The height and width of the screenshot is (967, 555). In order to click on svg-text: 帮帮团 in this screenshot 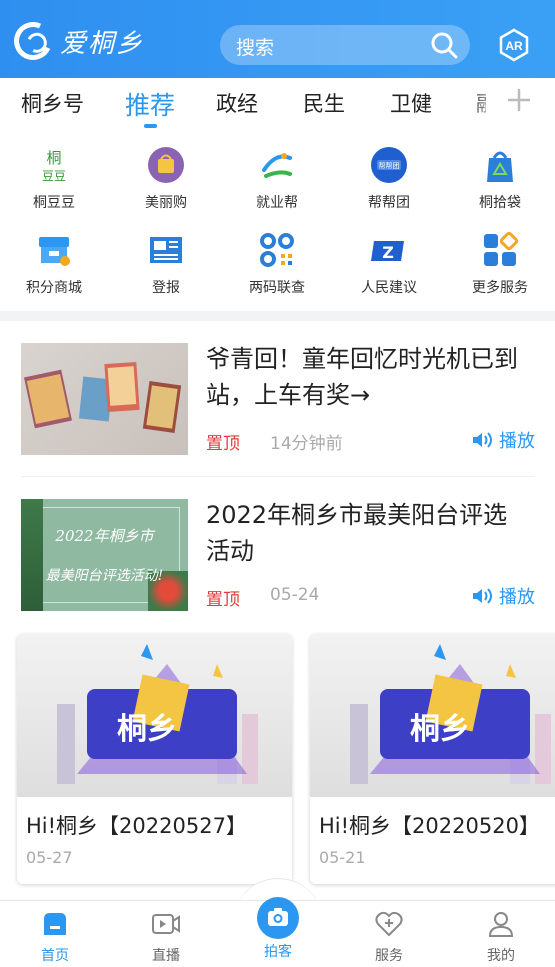, I will do `click(389, 165)`.